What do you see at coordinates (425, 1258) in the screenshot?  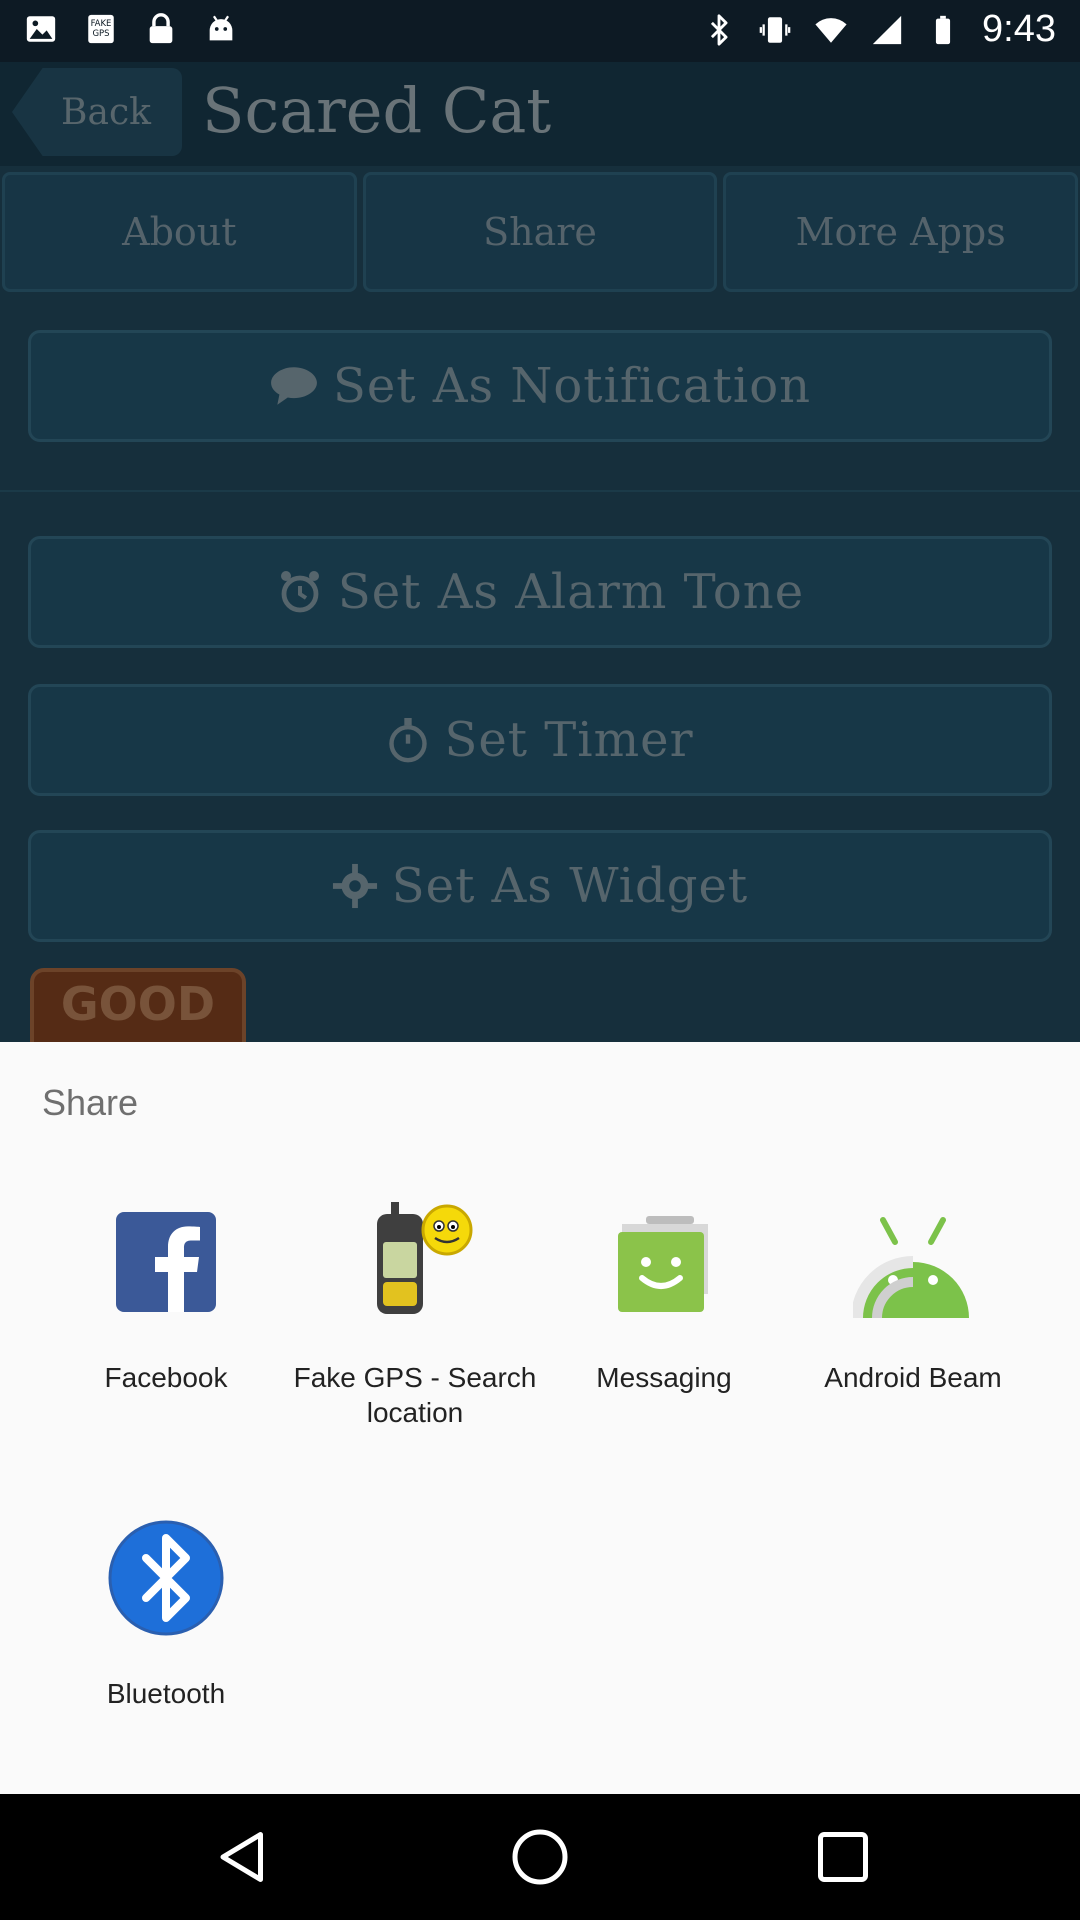 I see `fake-gps-app-icon` at bounding box center [425, 1258].